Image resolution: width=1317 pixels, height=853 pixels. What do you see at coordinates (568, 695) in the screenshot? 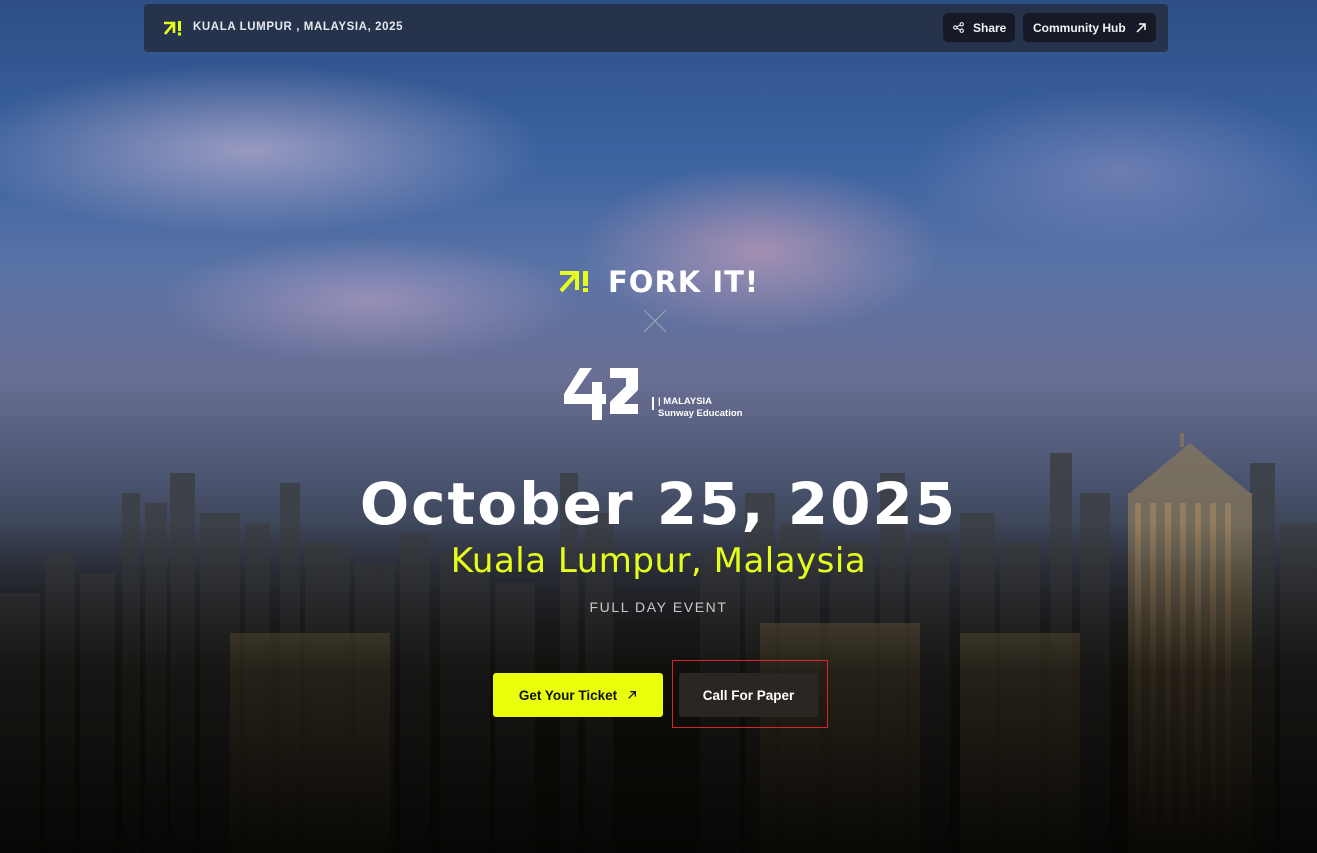
I see `get-ticket-button-label: Get Your Ticket` at bounding box center [568, 695].